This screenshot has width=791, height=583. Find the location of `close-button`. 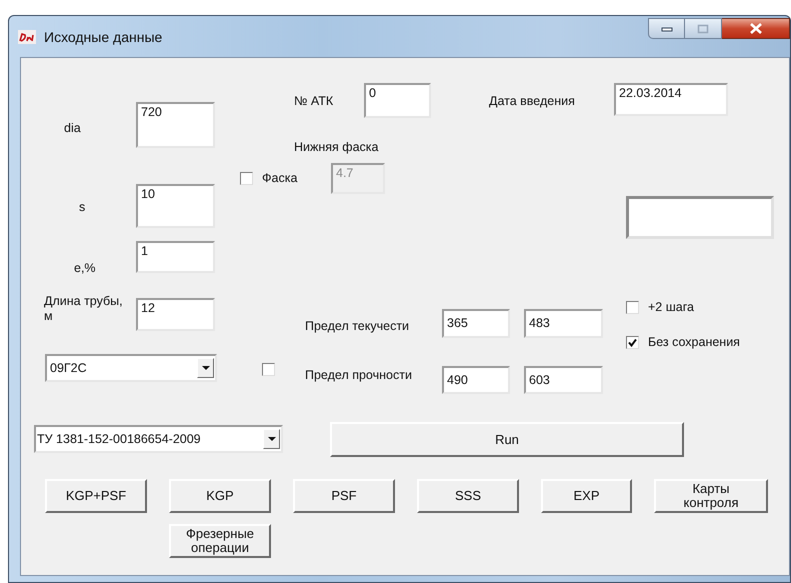

close-button is located at coordinates (756, 28).